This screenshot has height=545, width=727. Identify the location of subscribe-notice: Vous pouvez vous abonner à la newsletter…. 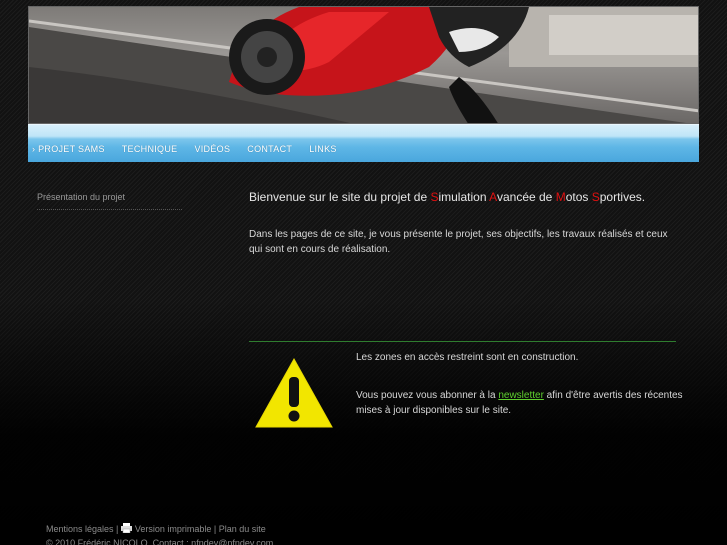
(521, 403).